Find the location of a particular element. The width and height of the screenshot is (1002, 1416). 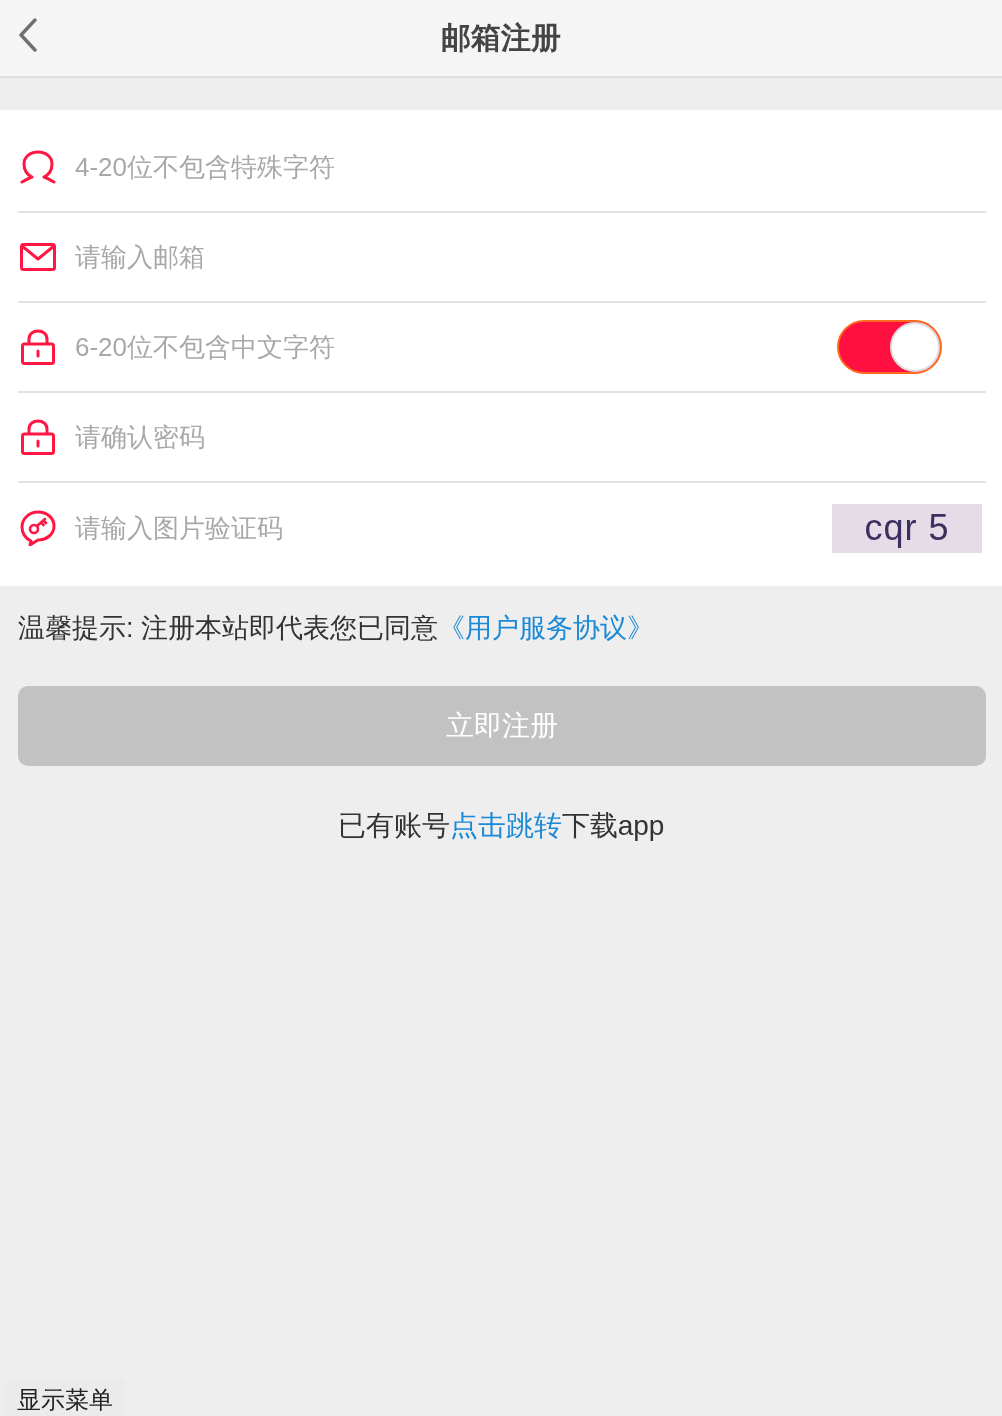

captcha-image: cqr 5 is located at coordinates (907, 528).